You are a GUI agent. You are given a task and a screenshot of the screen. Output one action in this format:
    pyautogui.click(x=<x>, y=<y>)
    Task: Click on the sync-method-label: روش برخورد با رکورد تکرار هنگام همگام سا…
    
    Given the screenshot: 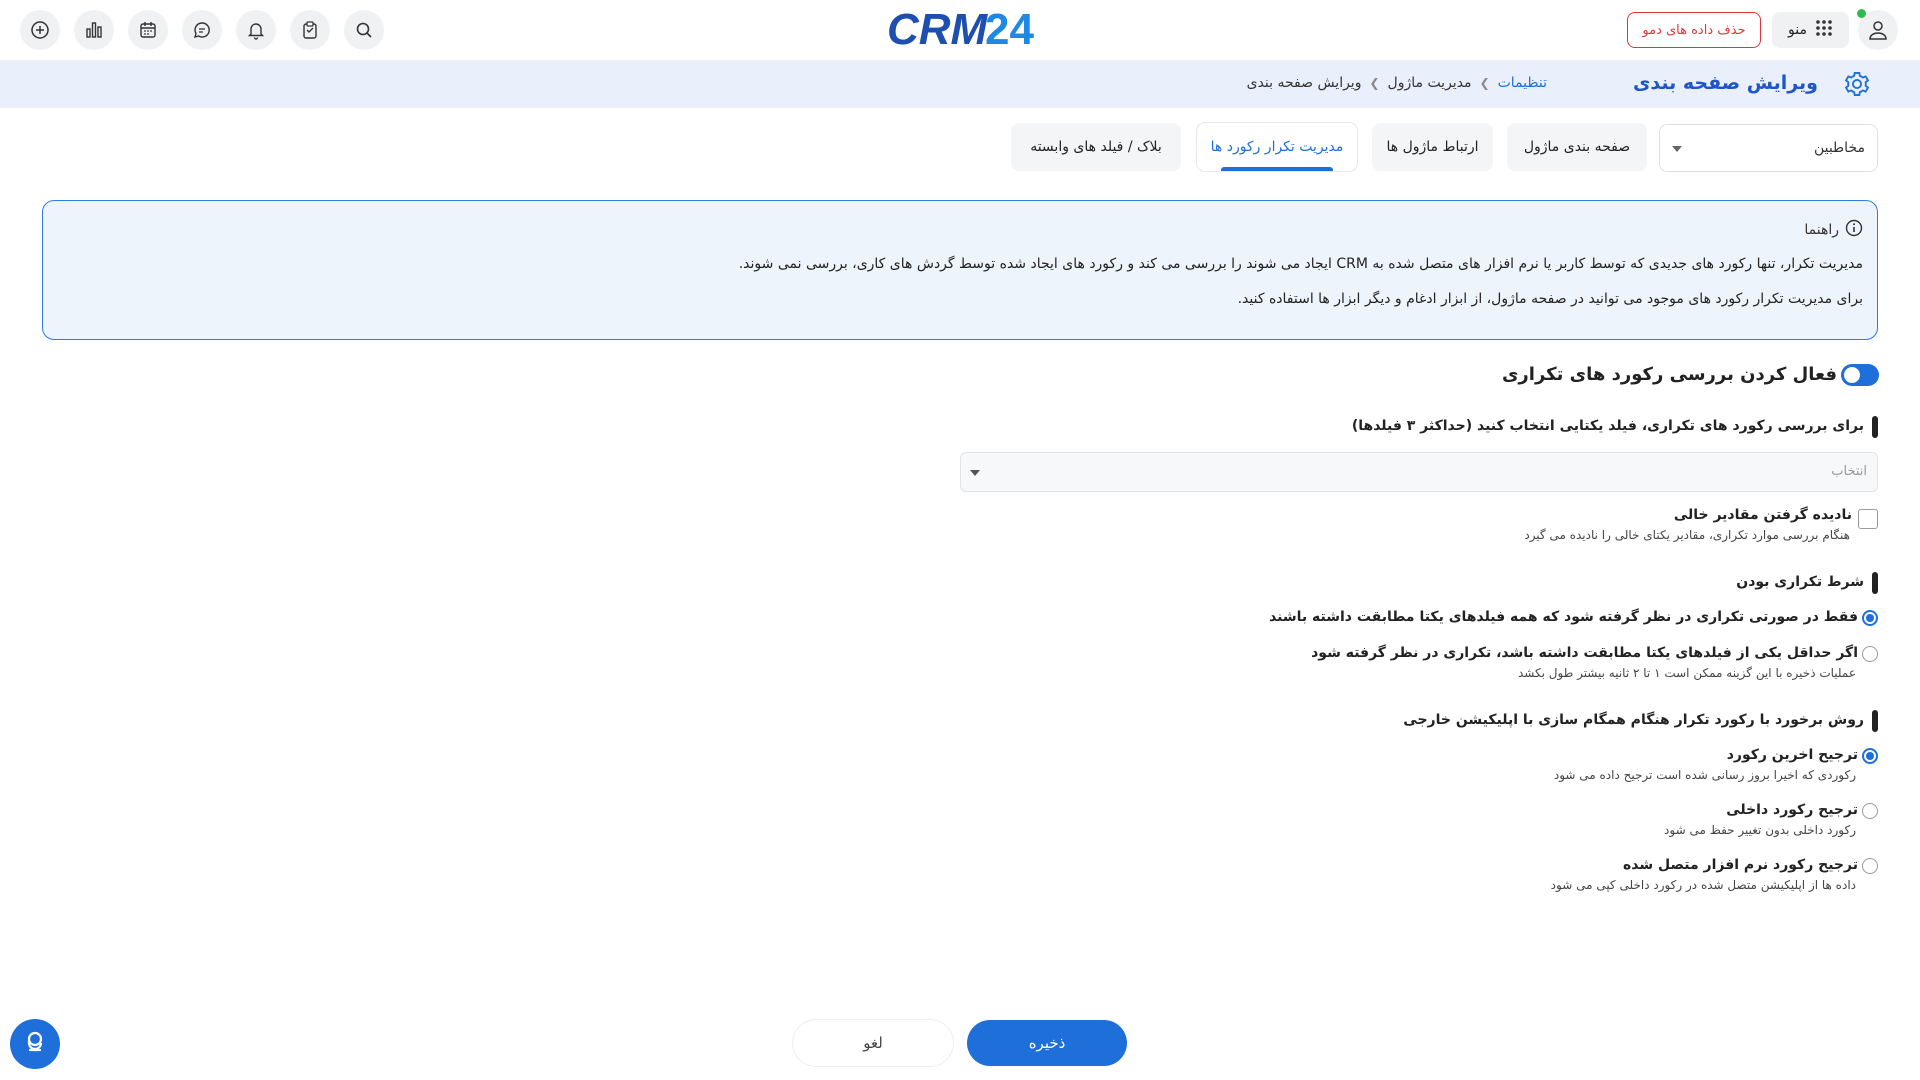 What is the action you would take?
    pyautogui.click(x=1633, y=720)
    